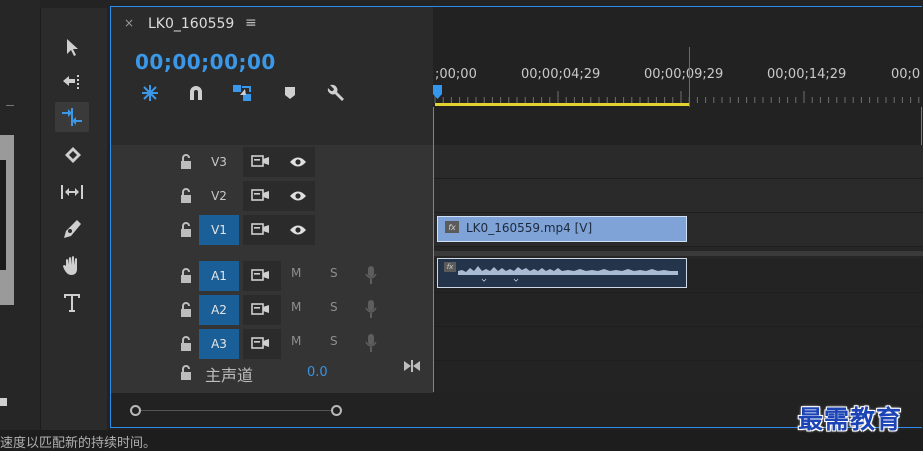 The image size is (923, 451). Describe the element at coordinates (272, 310) in the screenshot. I see `track-header-a2: A2 M S` at that location.